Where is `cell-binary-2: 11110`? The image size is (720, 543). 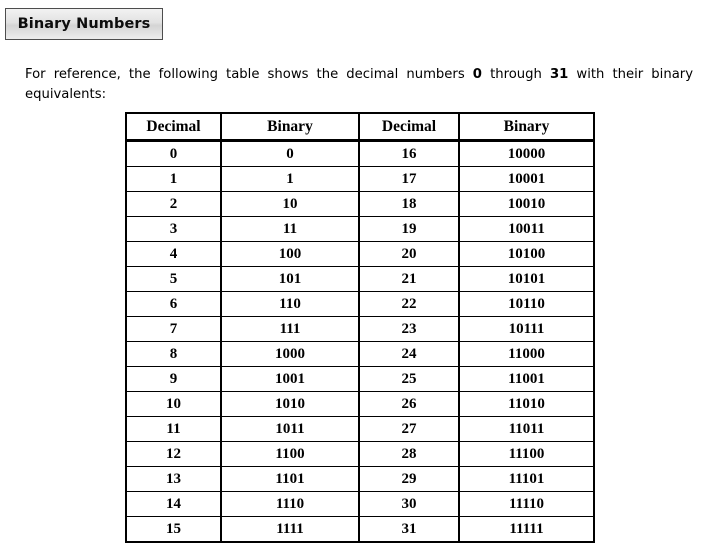 cell-binary-2: 11110 is located at coordinates (526, 504).